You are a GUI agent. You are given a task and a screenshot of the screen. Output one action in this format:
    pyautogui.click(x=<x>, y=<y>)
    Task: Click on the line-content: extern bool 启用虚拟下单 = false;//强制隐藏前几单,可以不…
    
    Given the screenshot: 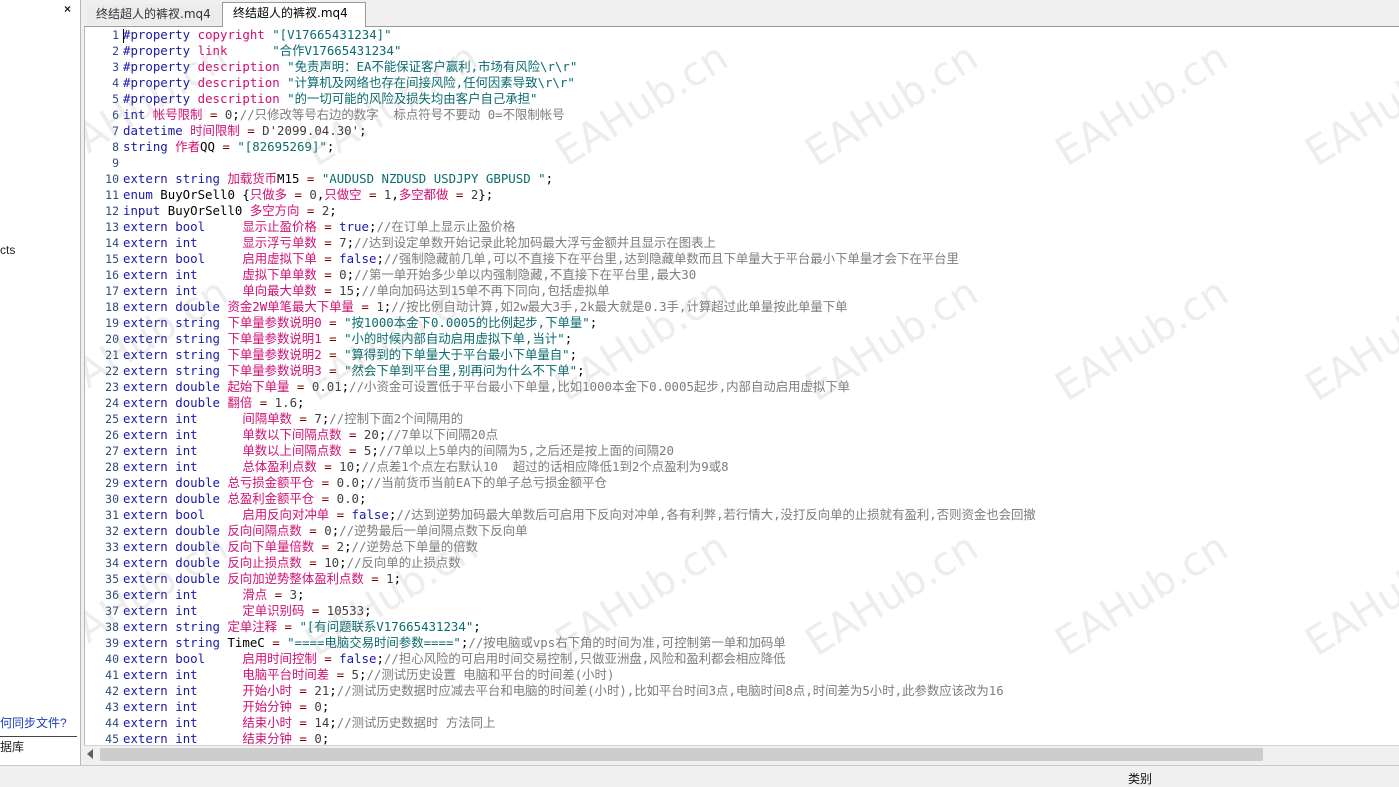 What is the action you would take?
    pyautogui.click(x=541, y=259)
    